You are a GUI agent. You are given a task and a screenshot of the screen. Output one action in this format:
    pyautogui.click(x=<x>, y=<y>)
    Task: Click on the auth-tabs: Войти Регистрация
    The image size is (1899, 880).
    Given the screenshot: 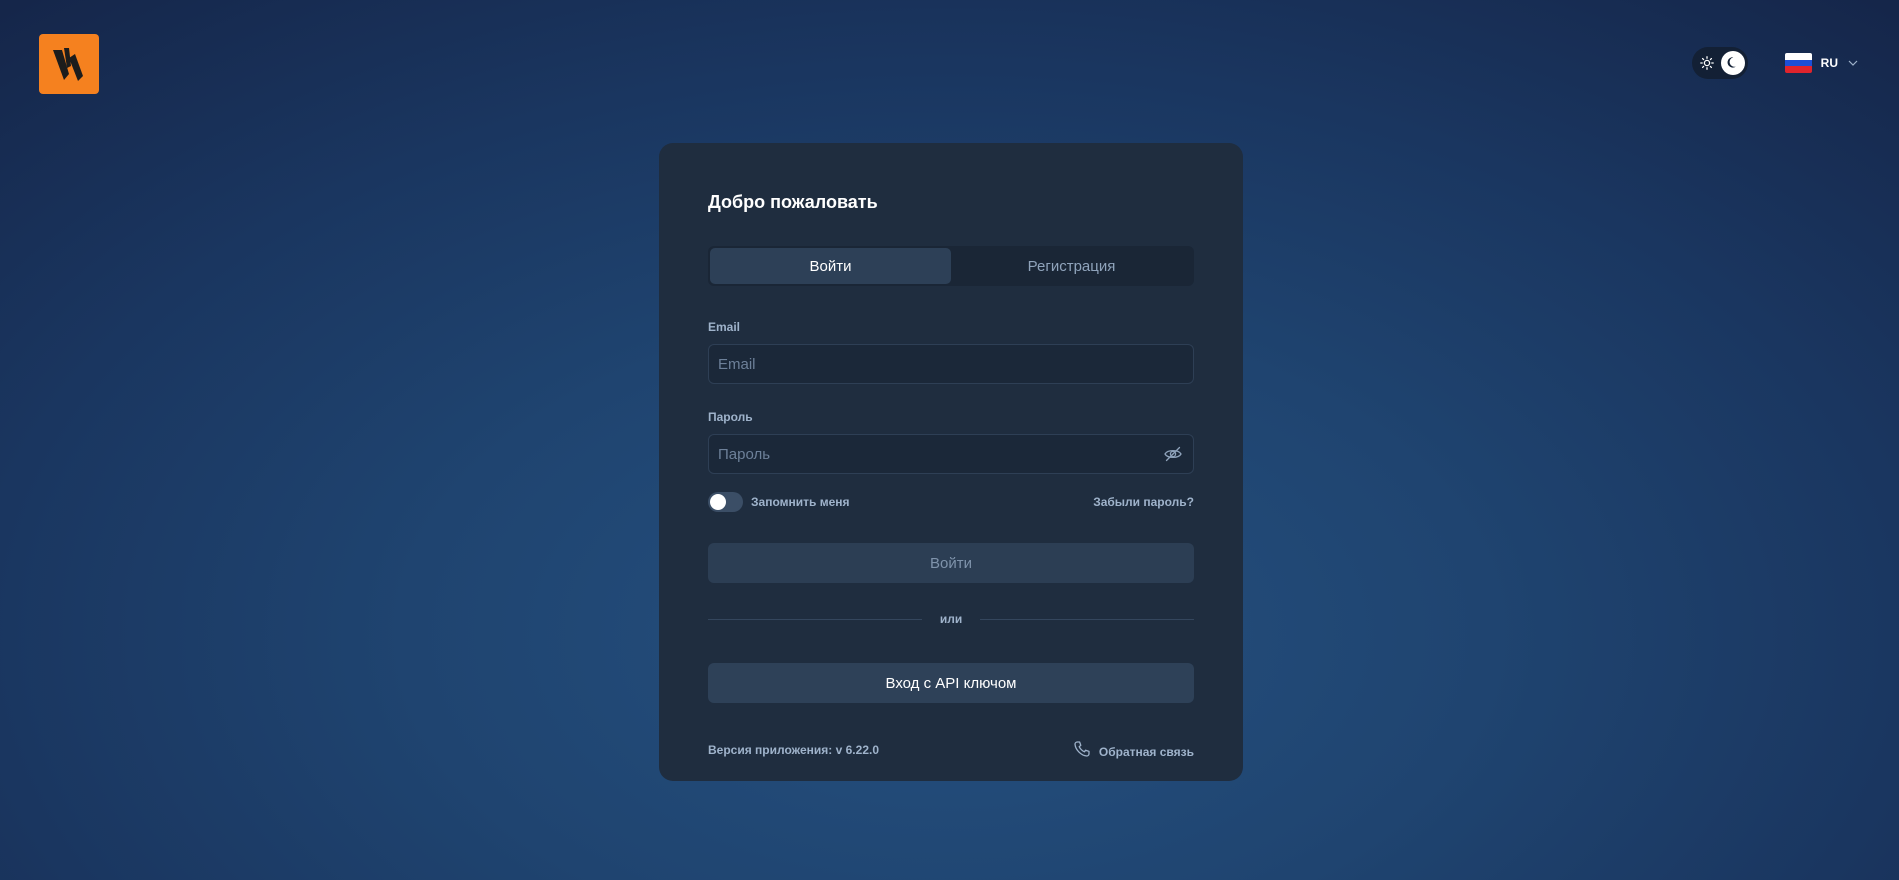 What is the action you would take?
    pyautogui.click(x=951, y=266)
    